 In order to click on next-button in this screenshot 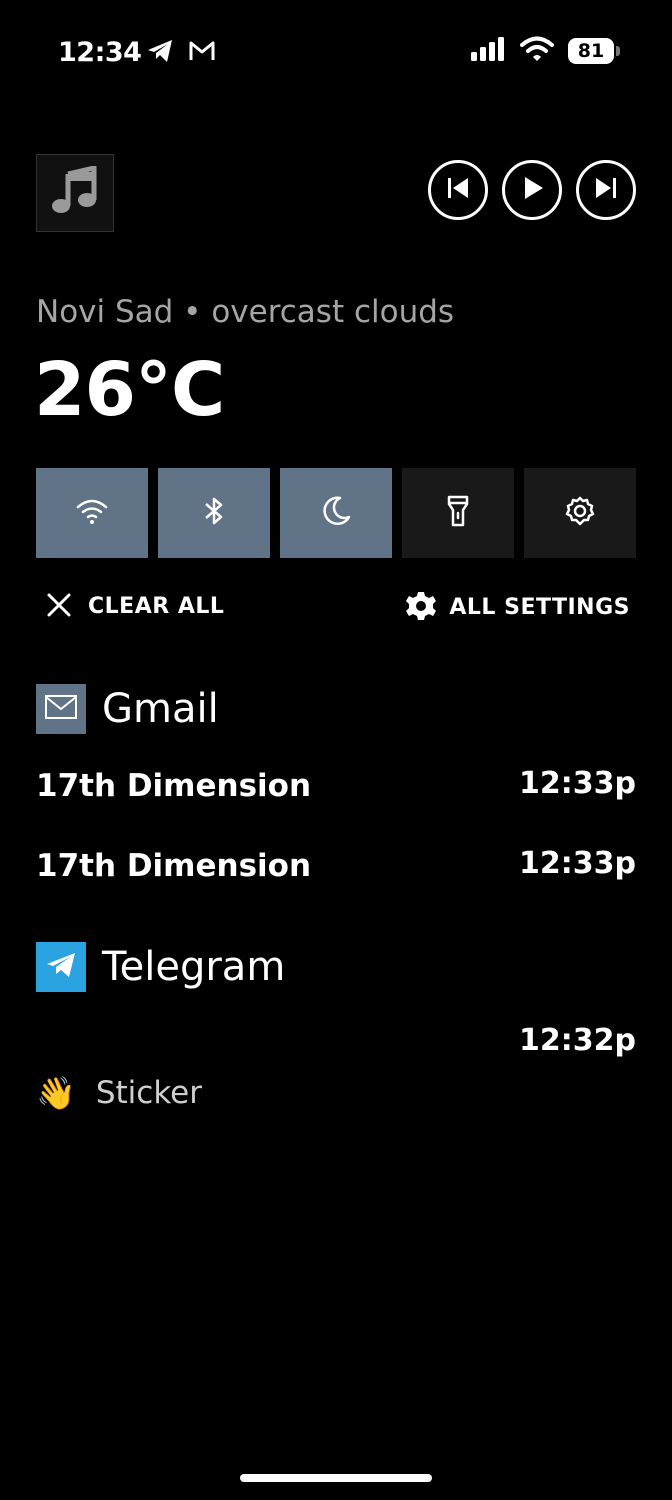, I will do `click(606, 190)`.